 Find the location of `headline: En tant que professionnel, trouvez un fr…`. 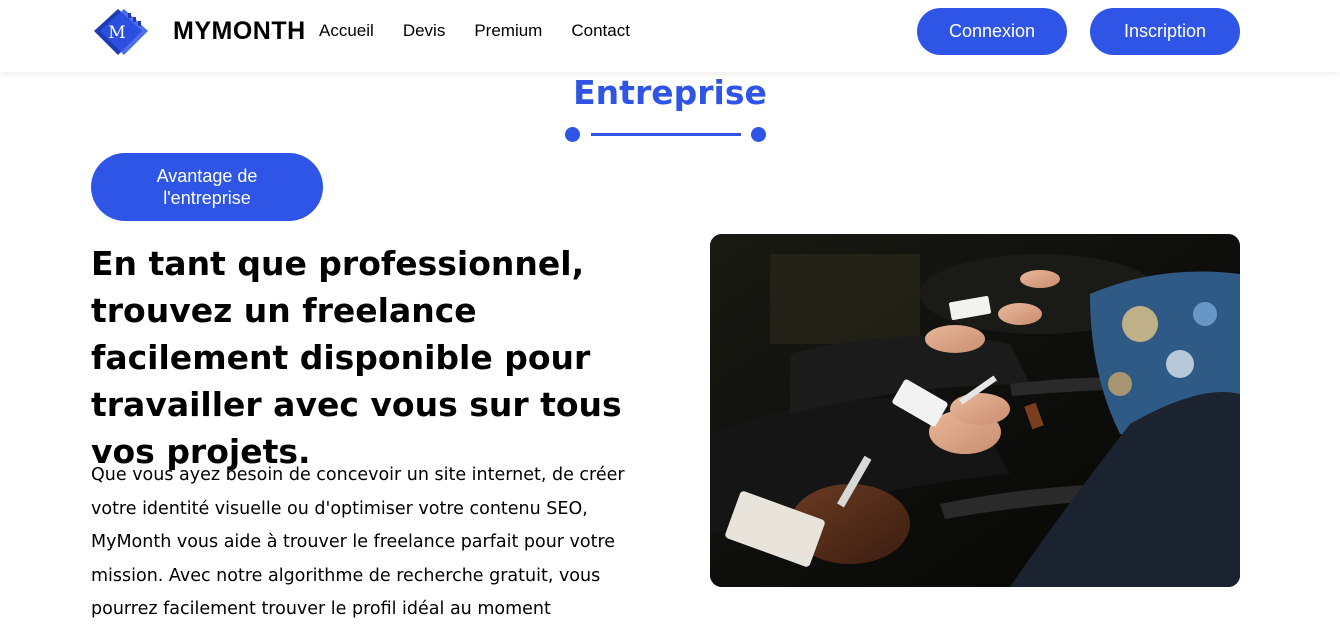

headline: En tant que professionnel, trouvez un fr… is located at coordinates (356, 357).